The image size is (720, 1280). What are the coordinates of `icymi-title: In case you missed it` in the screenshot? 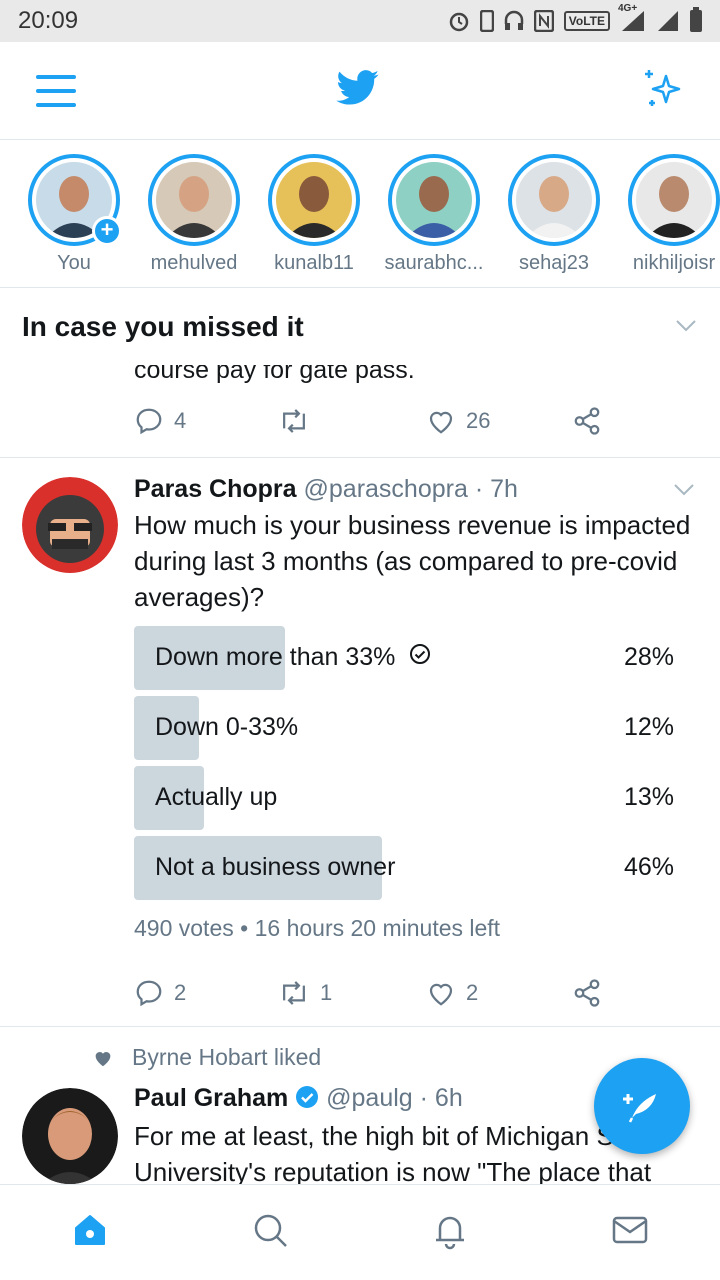 It's located at (163, 326).